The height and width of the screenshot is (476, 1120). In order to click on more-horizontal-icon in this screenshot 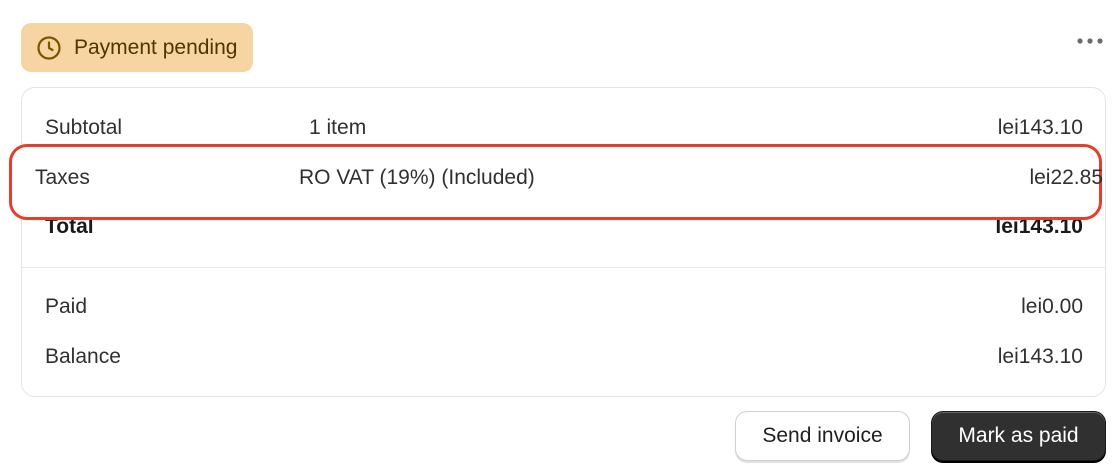, I will do `click(1090, 41)`.